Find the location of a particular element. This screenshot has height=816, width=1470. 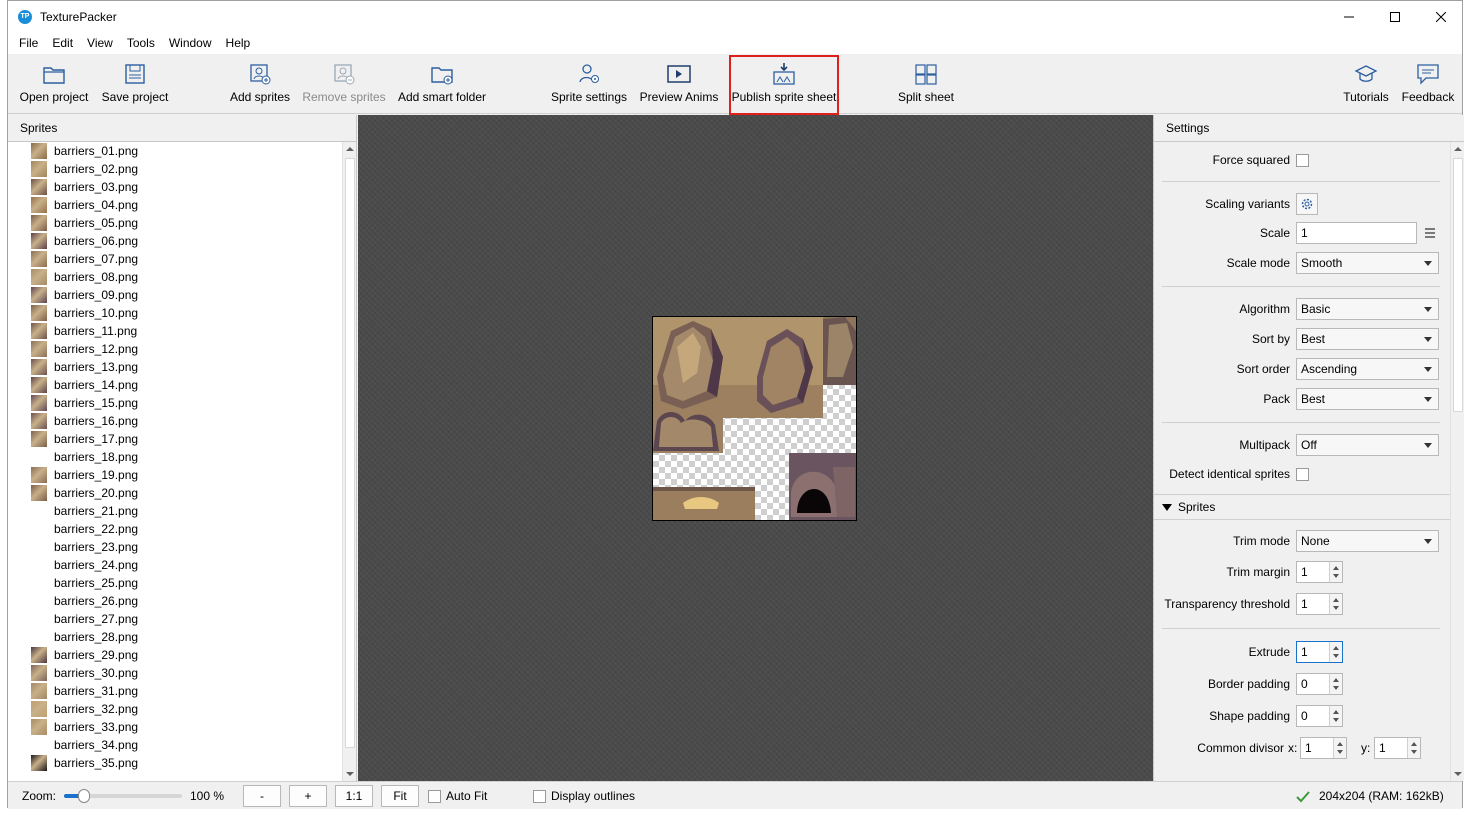

list-item: barriers_11.png is located at coordinates (175, 331).